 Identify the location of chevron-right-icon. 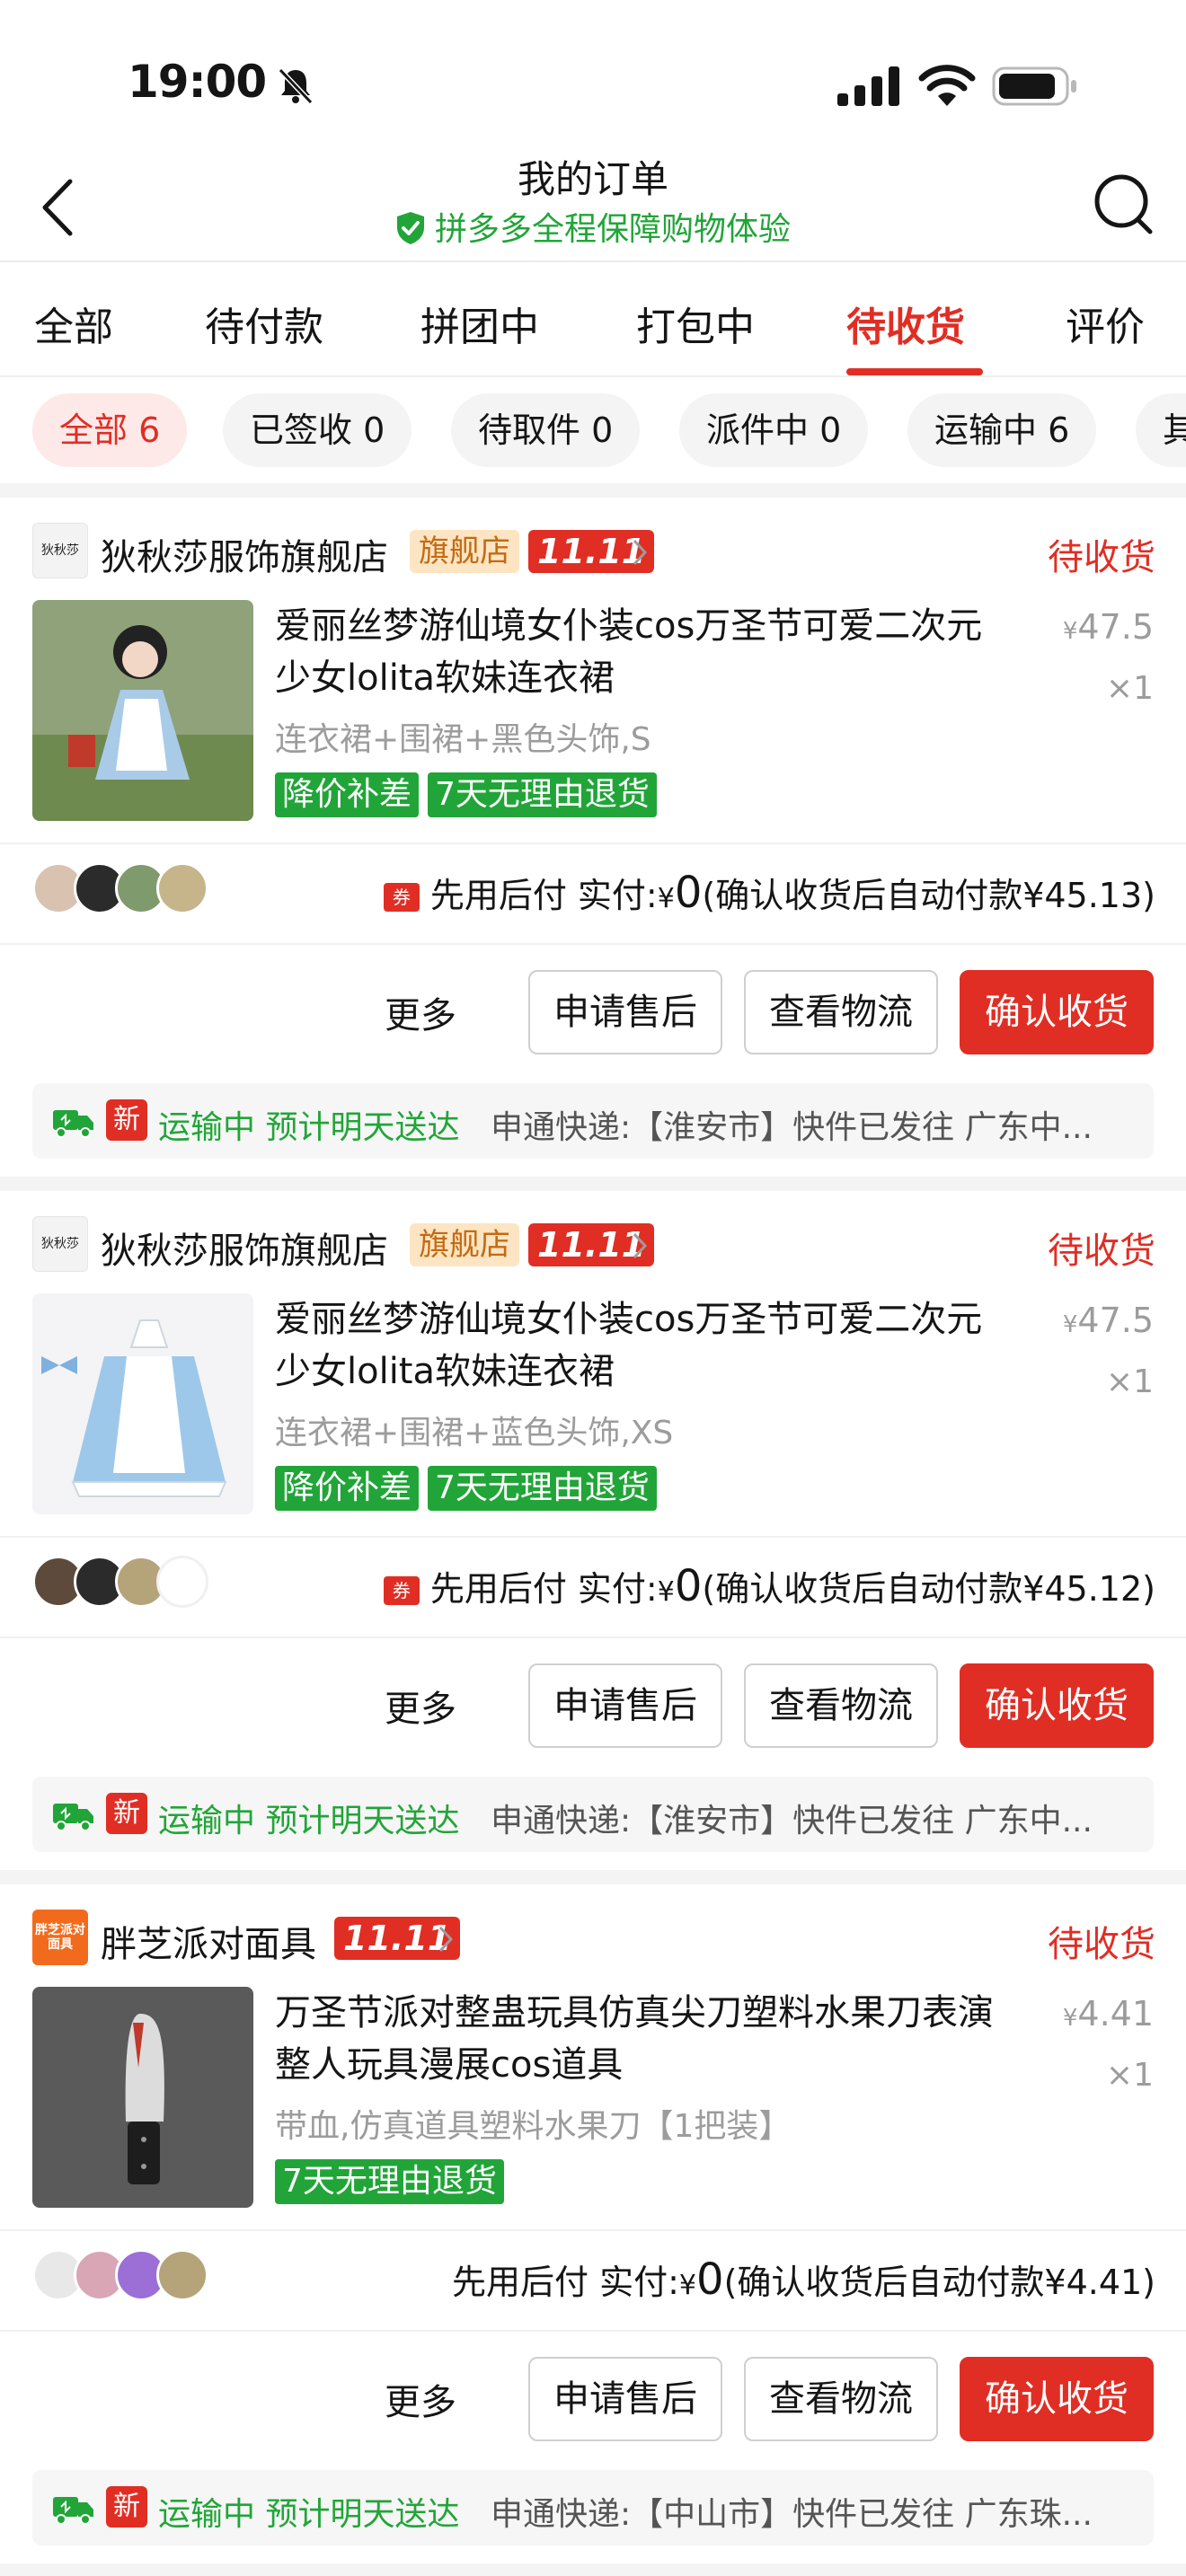
(446, 1939).